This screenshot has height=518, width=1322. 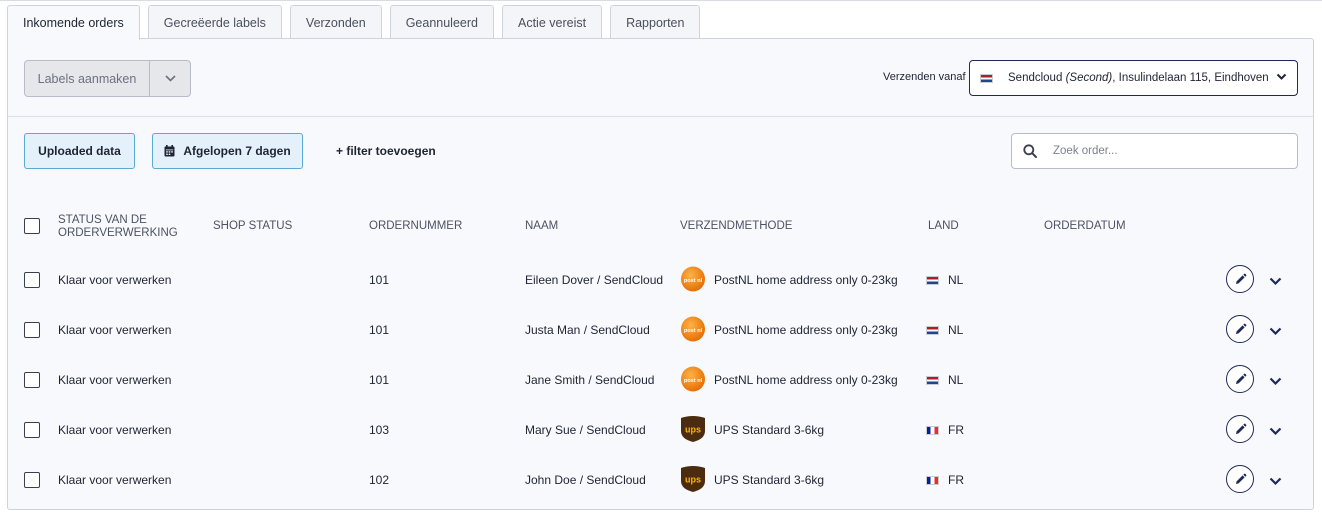 What do you see at coordinates (1089, 78) in the screenshot?
I see `ship-from-tag: (Second)` at bounding box center [1089, 78].